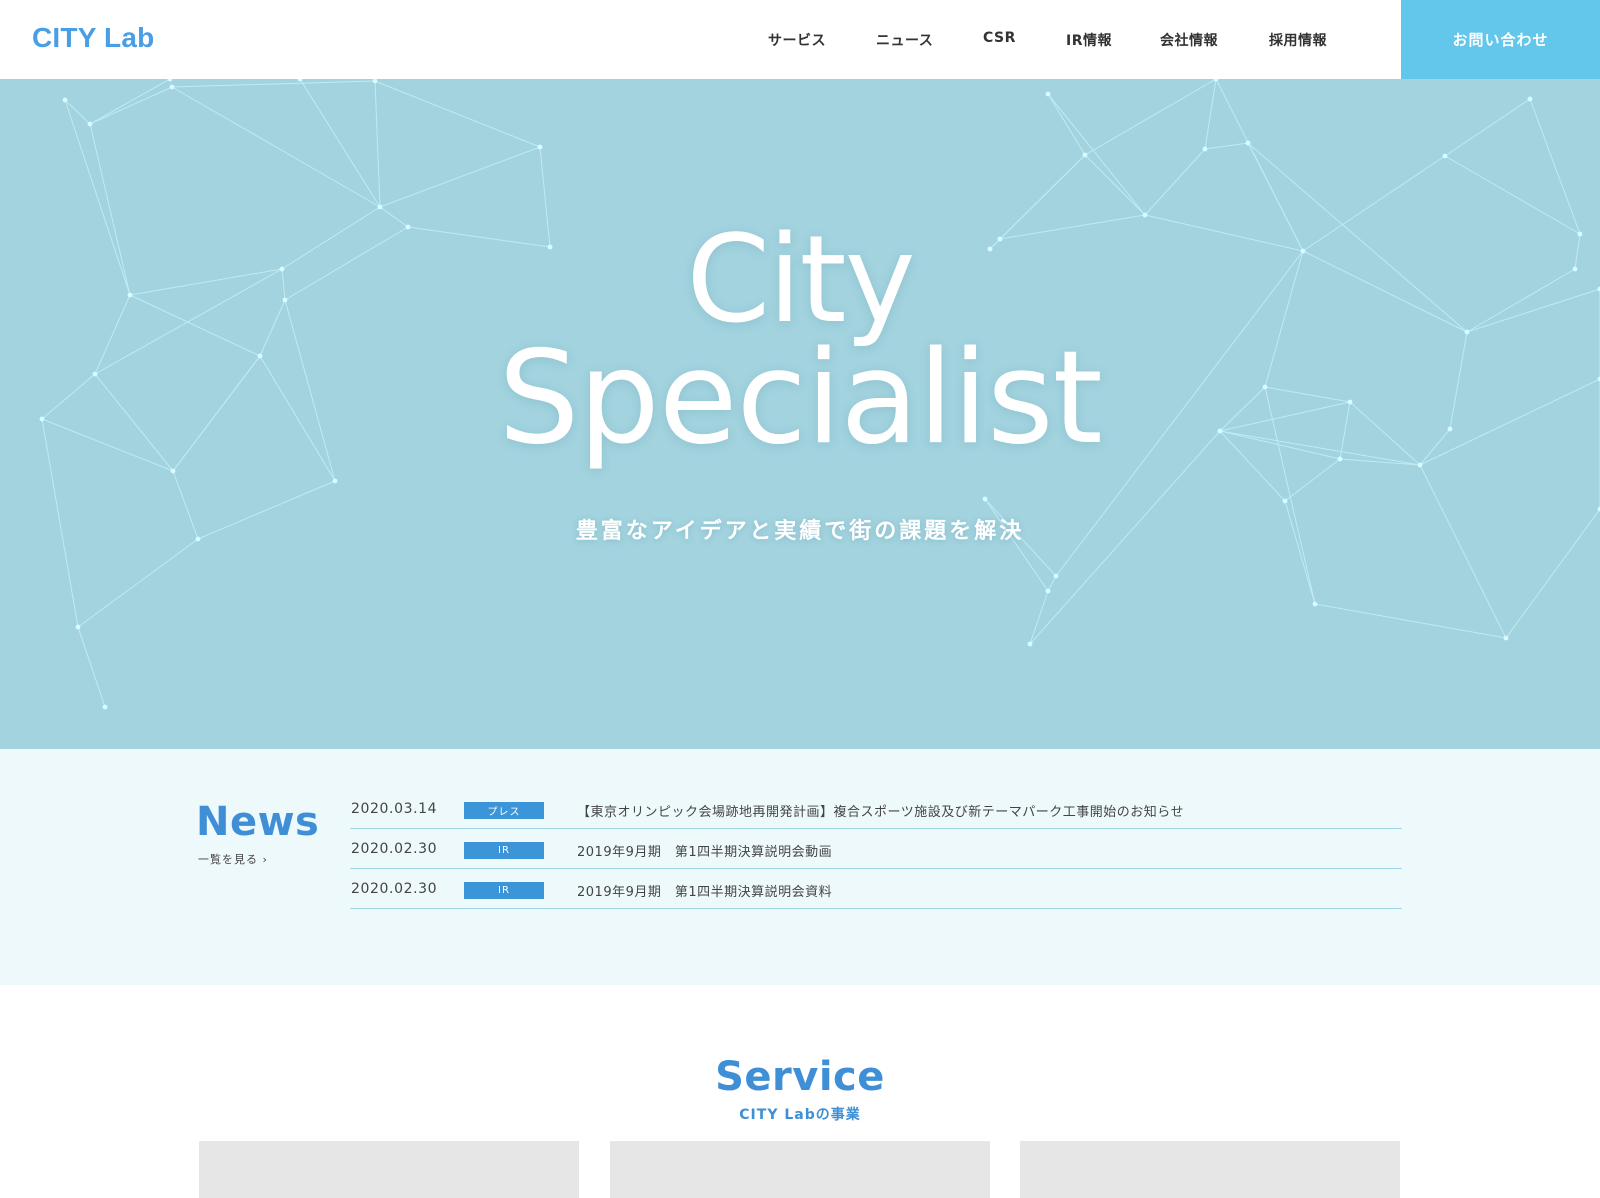 The height and width of the screenshot is (1198, 1600). Describe the element at coordinates (800, 1115) in the screenshot. I see `service-subheading: CITY Labの事業` at that location.